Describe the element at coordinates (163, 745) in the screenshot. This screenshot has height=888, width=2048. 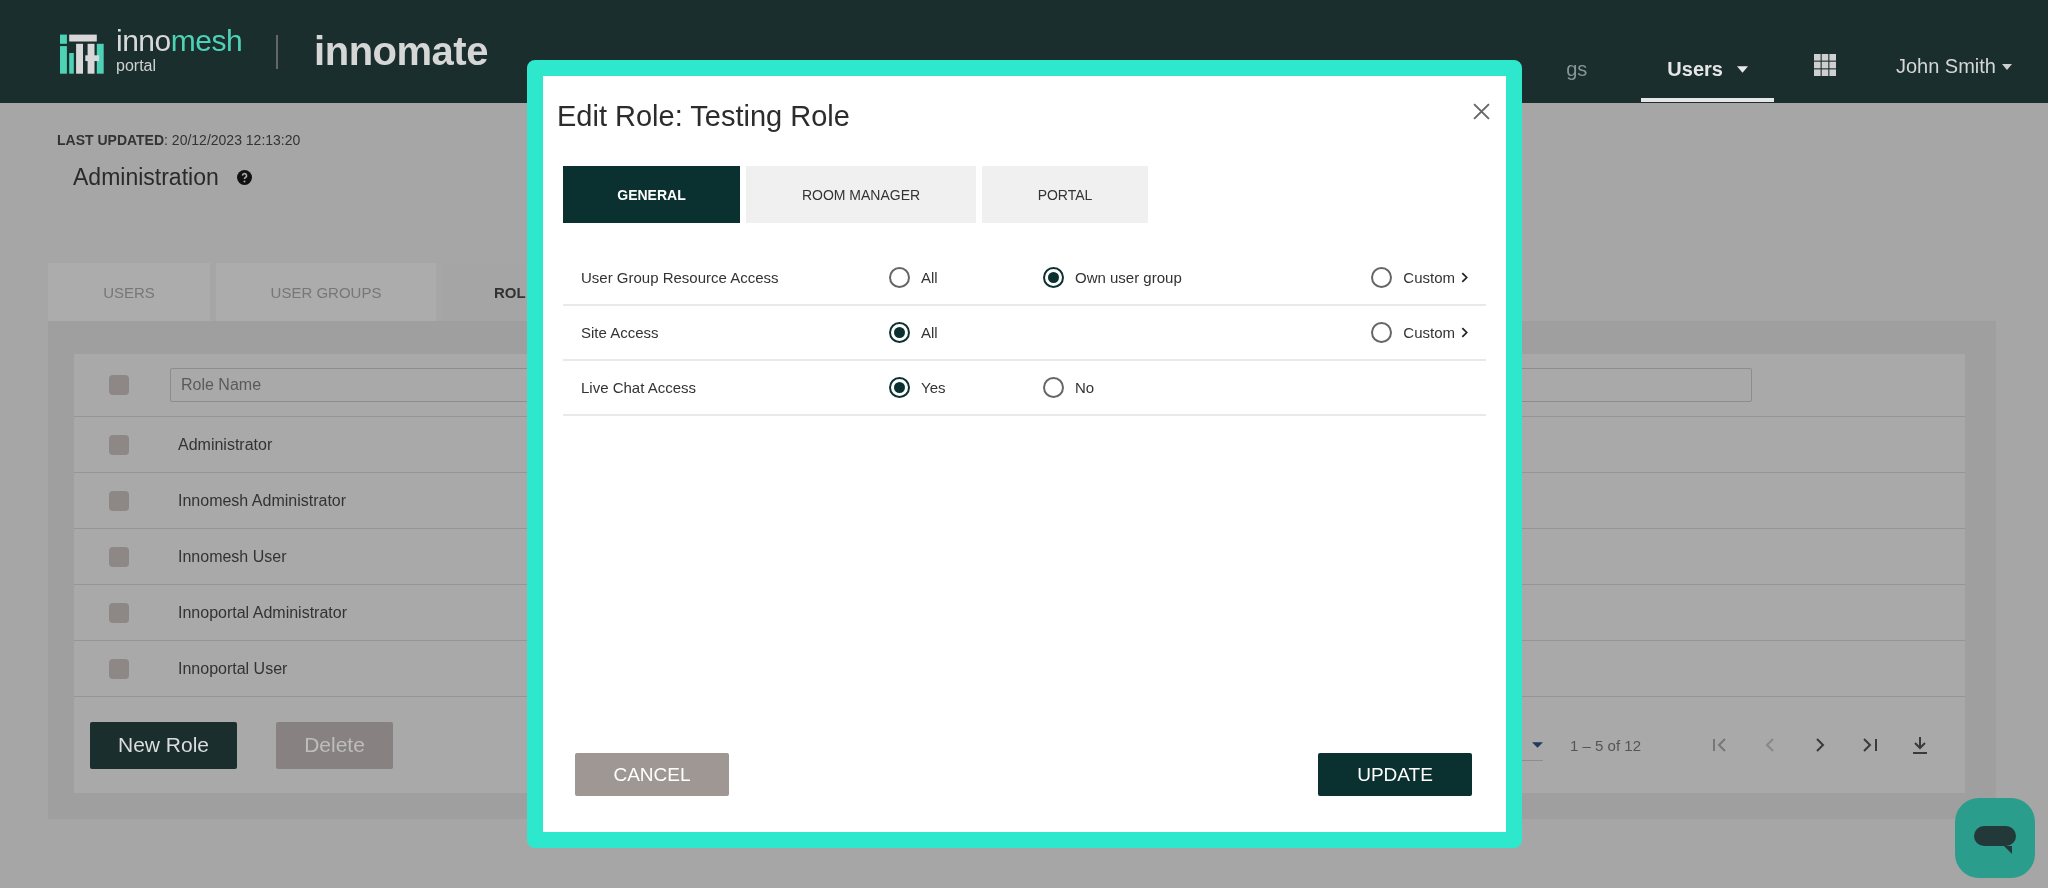
I see `action-button: New Role` at that location.